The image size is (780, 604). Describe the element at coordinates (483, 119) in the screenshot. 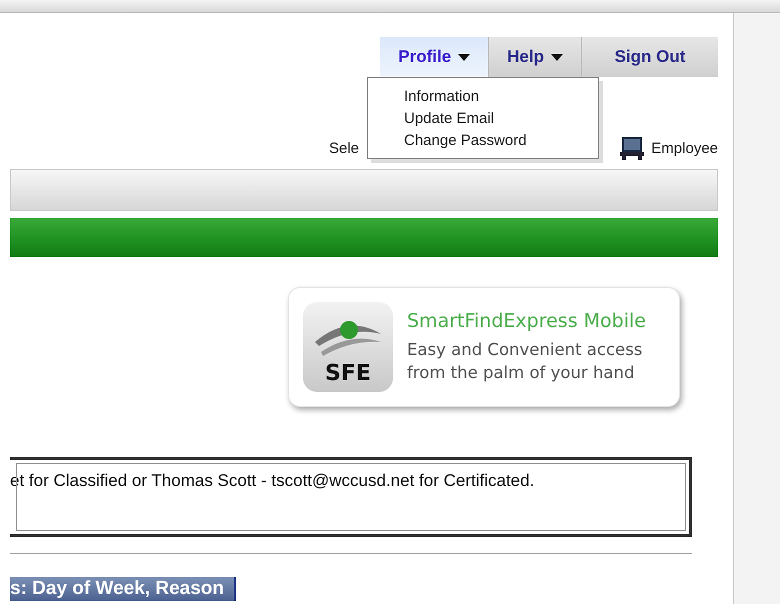

I see `menu-item: Update Email` at that location.